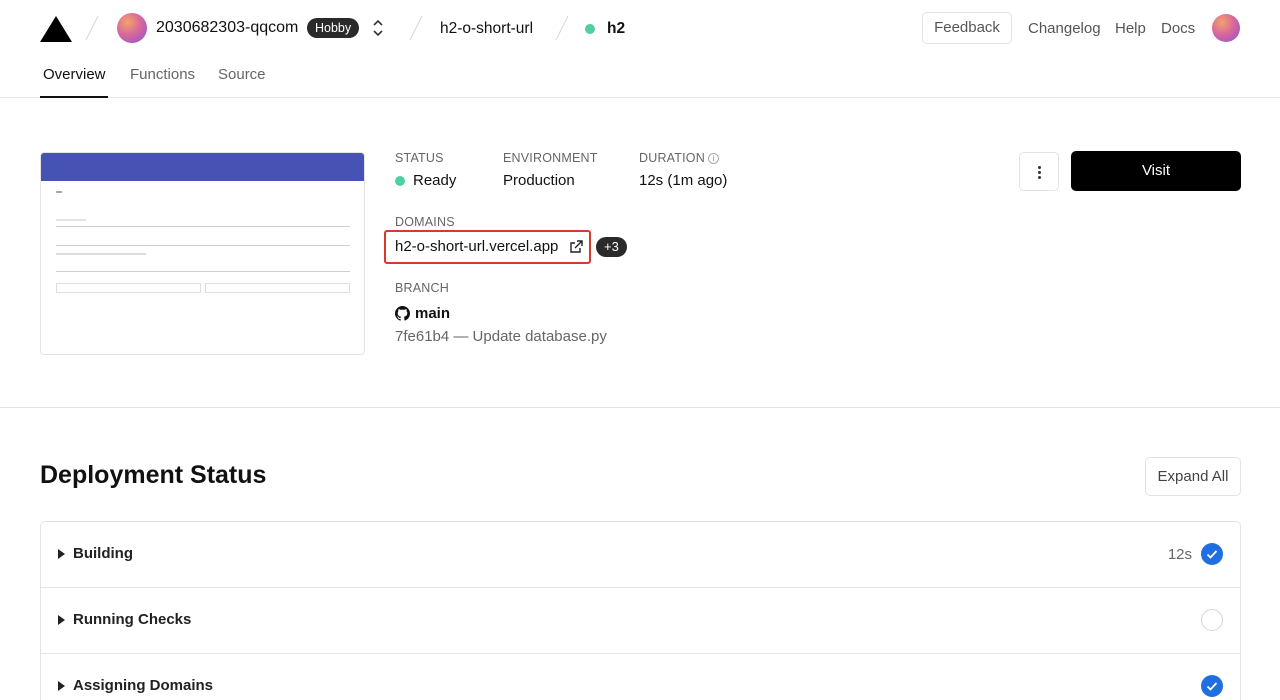  Describe the element at coordinates (1193, 476) in the screenshot. I see `expand-all-button: Expand All` at that location.